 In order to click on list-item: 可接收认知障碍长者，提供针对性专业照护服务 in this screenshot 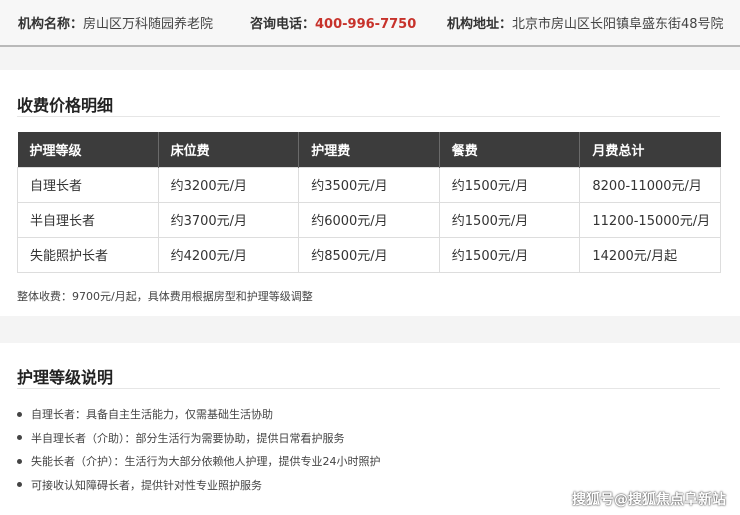, I will do `click(199, 490)`.